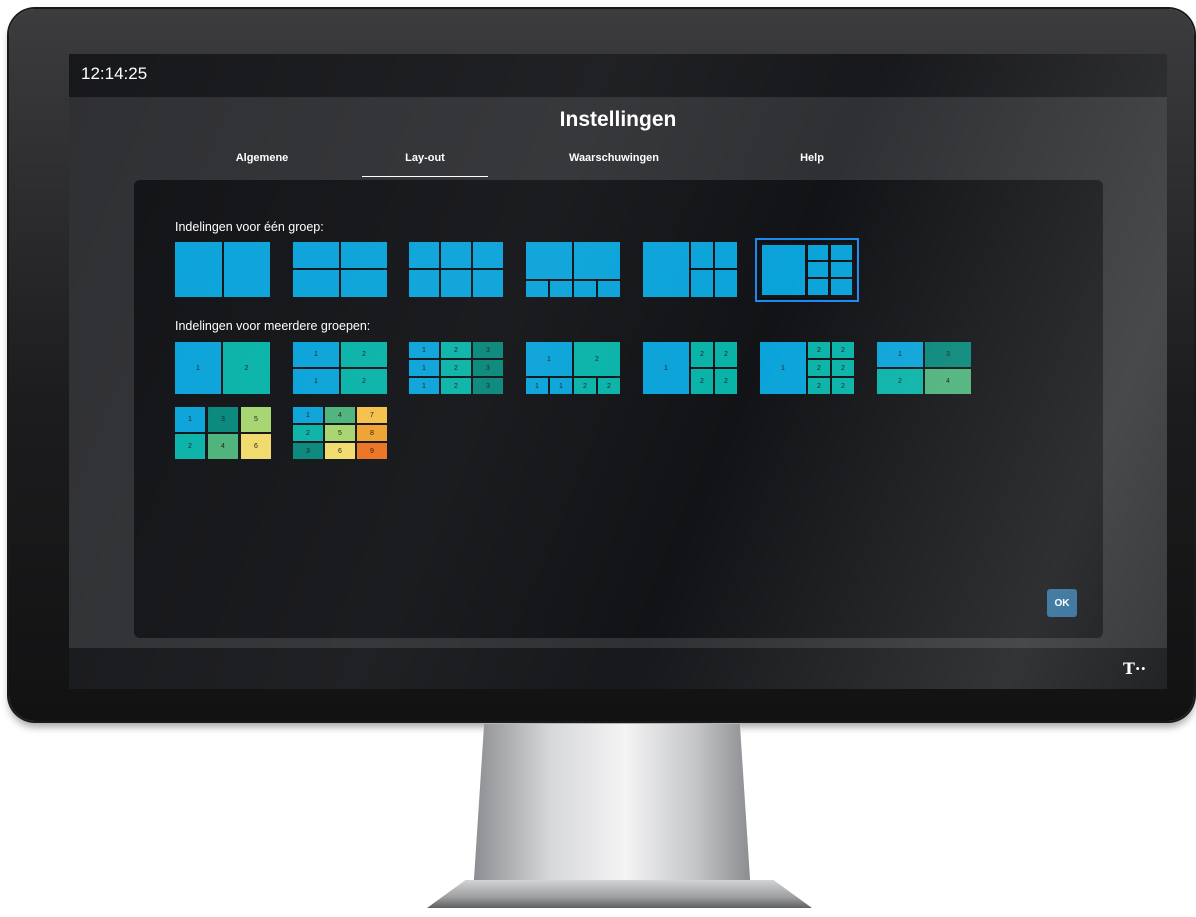  Describe the element at coordinates (924, 368) in the screenshot. I see `multi-layout-7: 1324` at that location.